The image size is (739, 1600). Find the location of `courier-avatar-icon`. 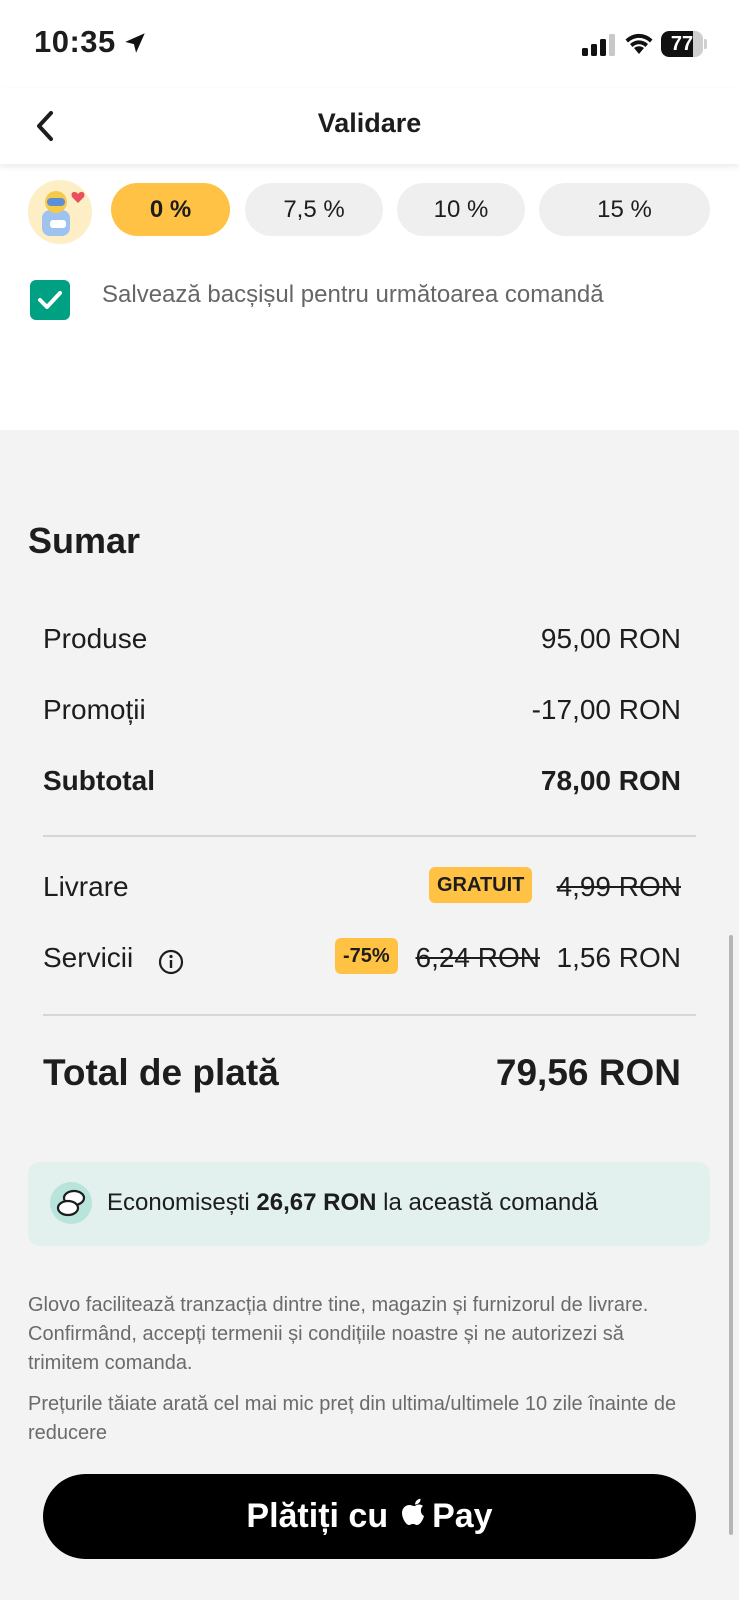

courier-avatar-icon is located at coordinates (60, 212).